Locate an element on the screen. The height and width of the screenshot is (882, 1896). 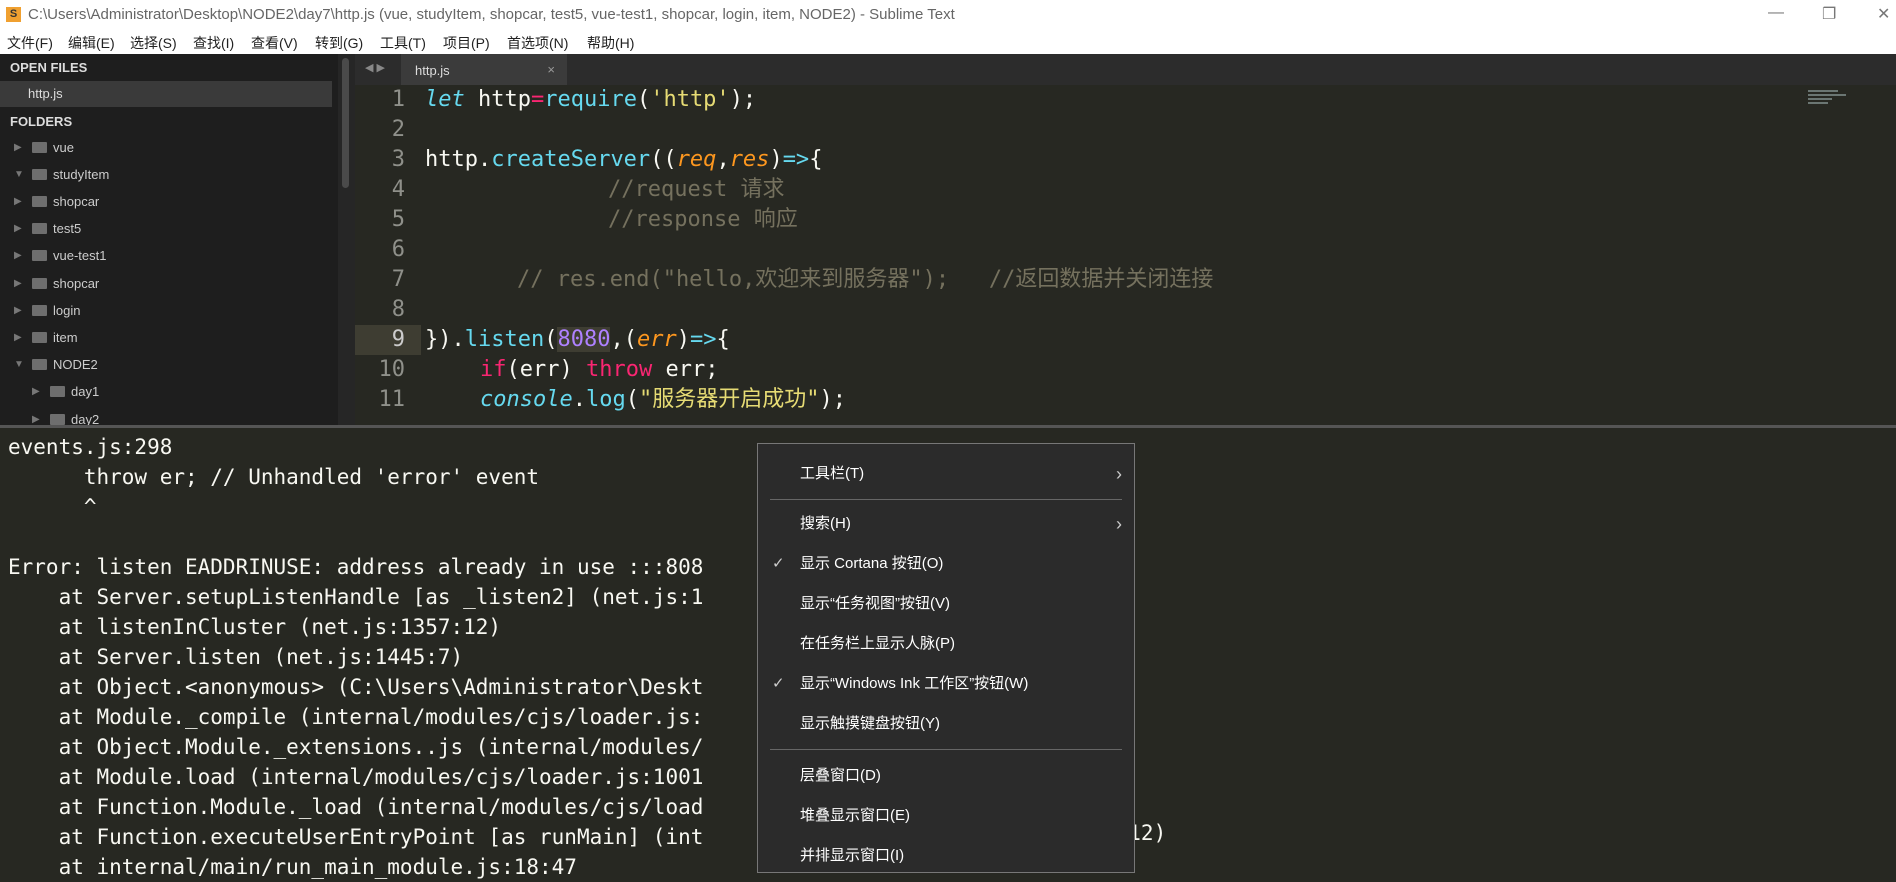
minimize-icon: — is located at coordinates (1776, 13).